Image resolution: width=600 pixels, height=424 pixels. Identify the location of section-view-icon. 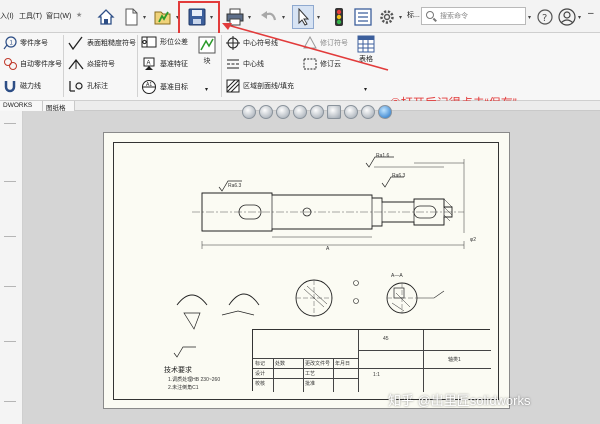
(300, 112).